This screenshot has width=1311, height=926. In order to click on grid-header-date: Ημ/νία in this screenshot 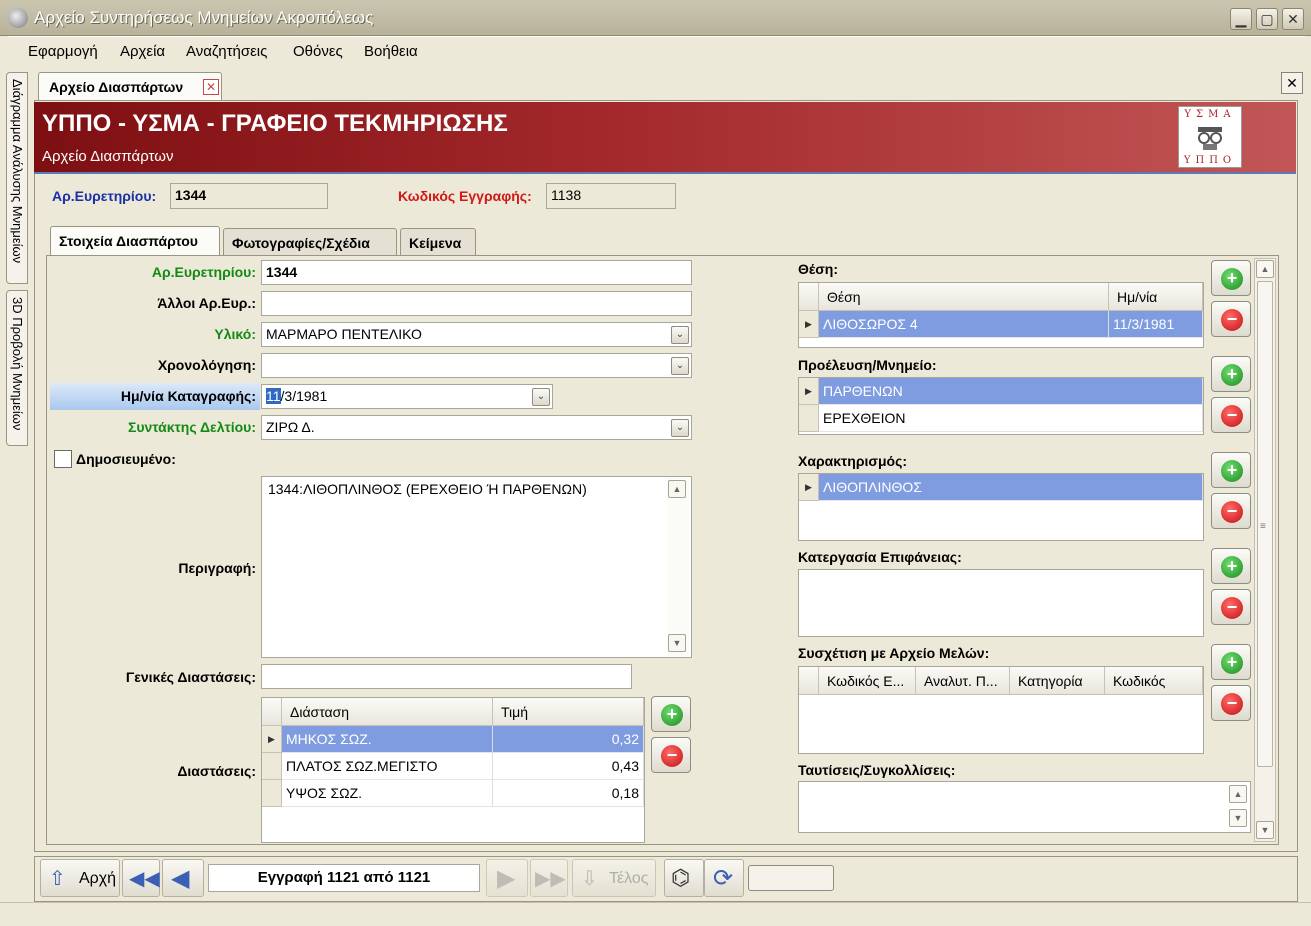, I will do `click(1156, 297)`.